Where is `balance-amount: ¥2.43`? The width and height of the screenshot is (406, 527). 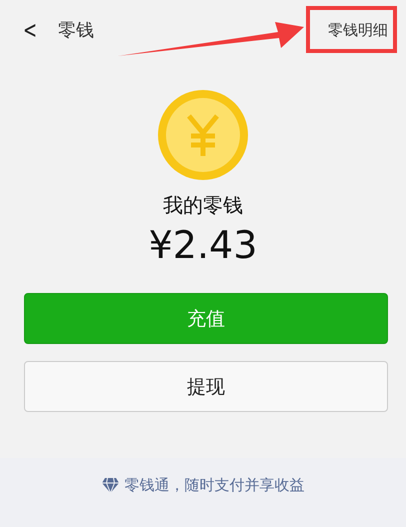
balance-amount: ¥2.43 is located at coordinates (203, 245).